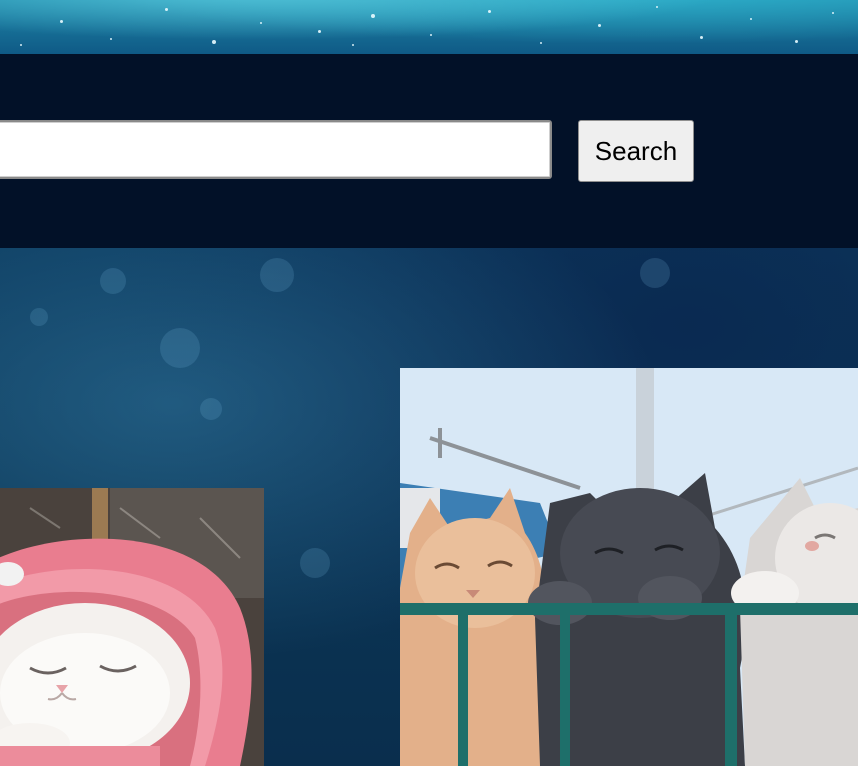  I want to click on starry-header-banner, so click(429, 27).